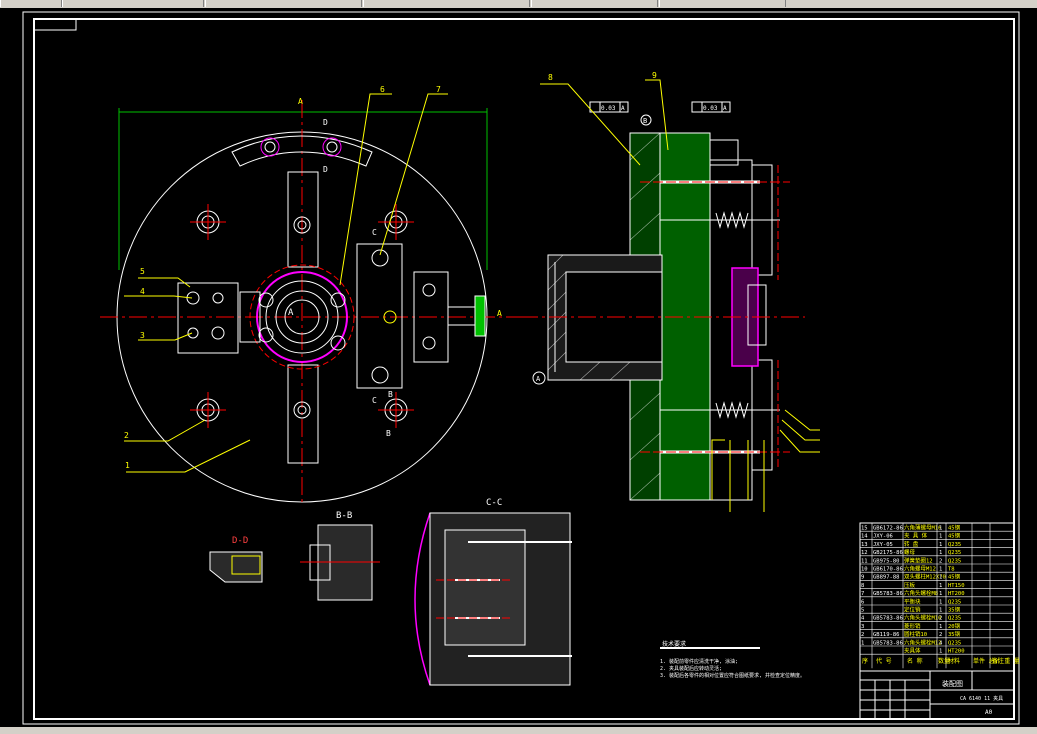 The width and height of the screenshot is (1037, 734). What do you see at coordinates (300, 101) in the screenshot?
I see `section-a-top: A` at bounding box center [300, 101].